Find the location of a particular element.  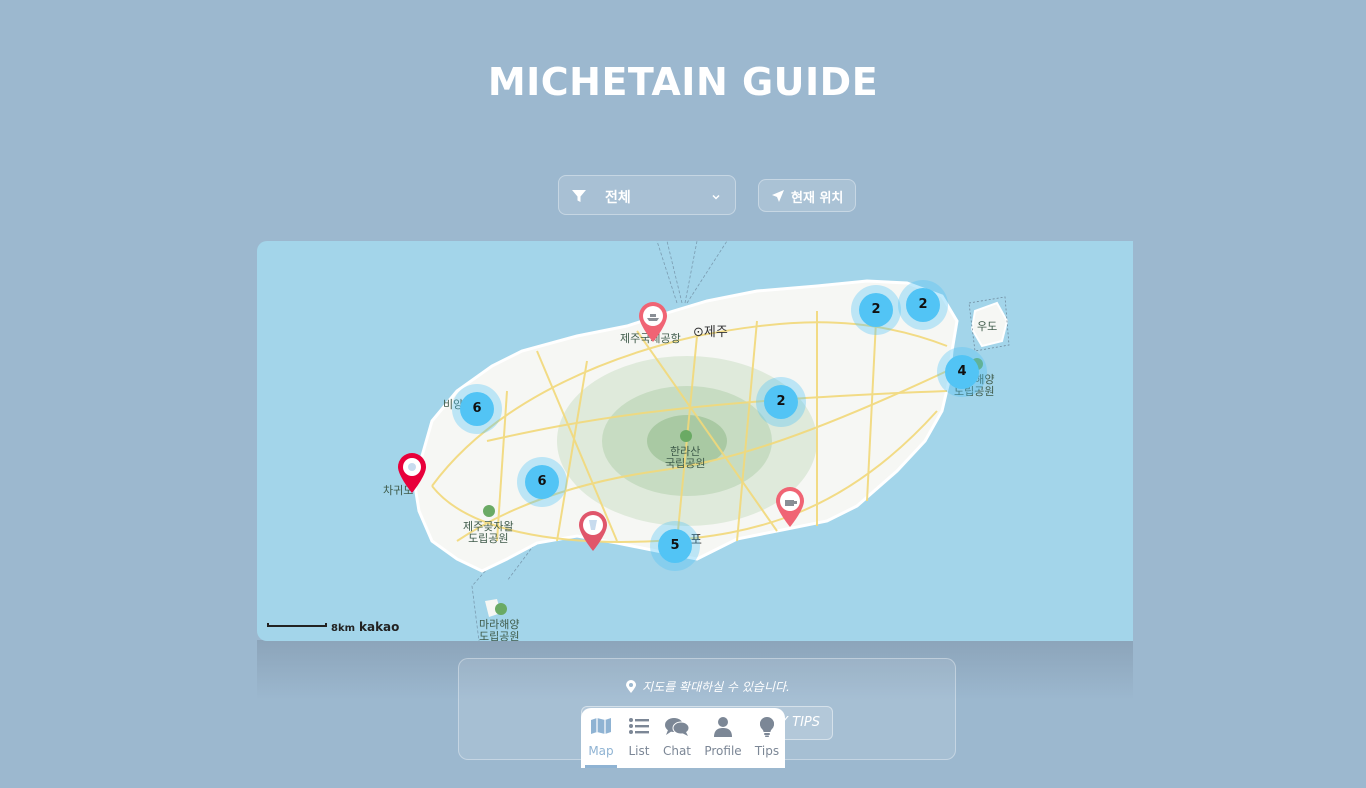

current-location-button: 현재 위치 is located at coordinates (807, 195).